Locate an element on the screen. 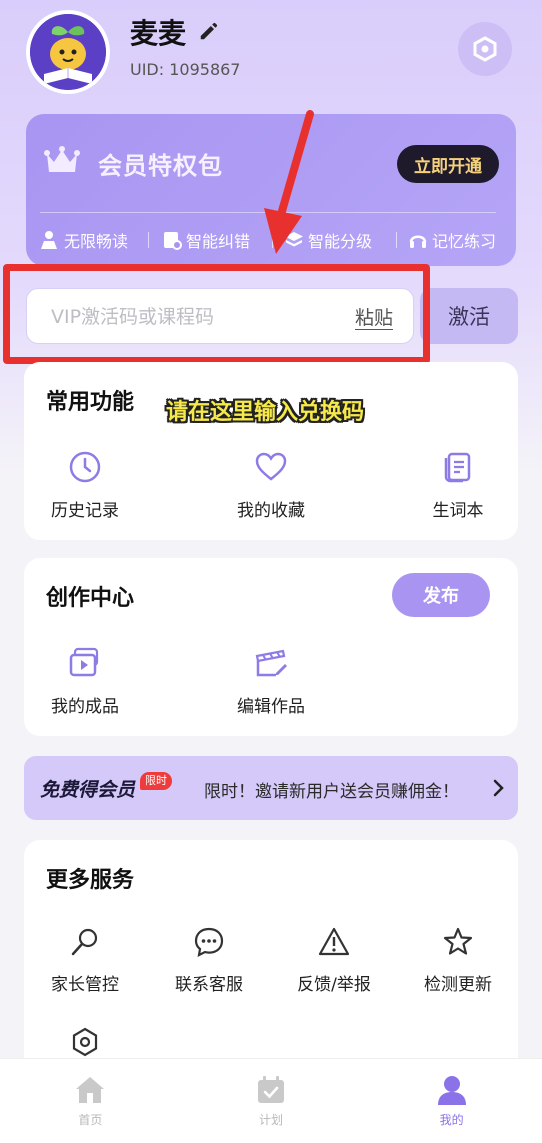  my-works-item: 我的成品 is located at coordinates (85, 681).